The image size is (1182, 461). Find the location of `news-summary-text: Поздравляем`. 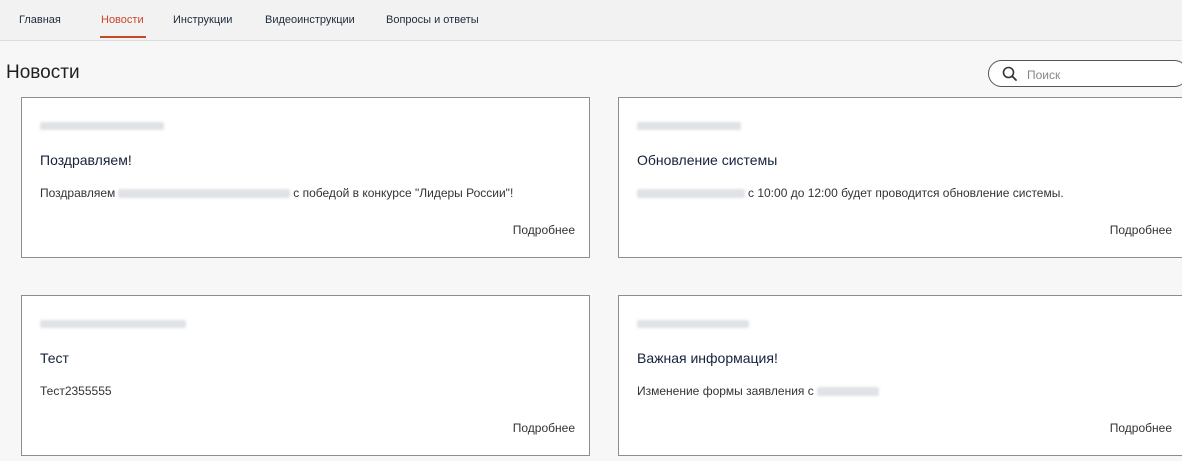

news-summary-text: Поздравляем is located at coordinates (78, 193).